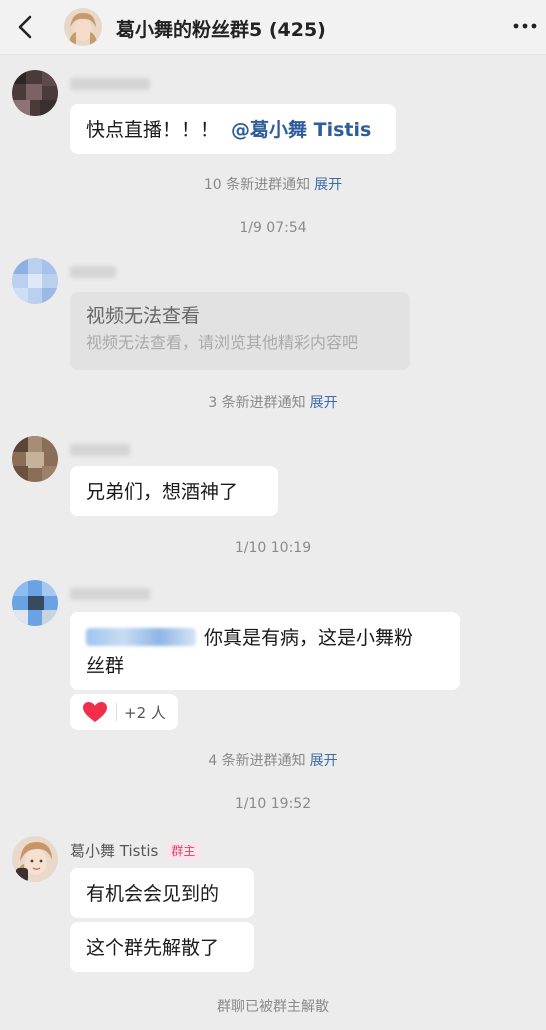 The width and height of the screenshot is (546, 1030). What do you see at coordinates (145, 713) in the screenshot?
I see `reaction-count: +2 人` at bounding box center [145, 713].